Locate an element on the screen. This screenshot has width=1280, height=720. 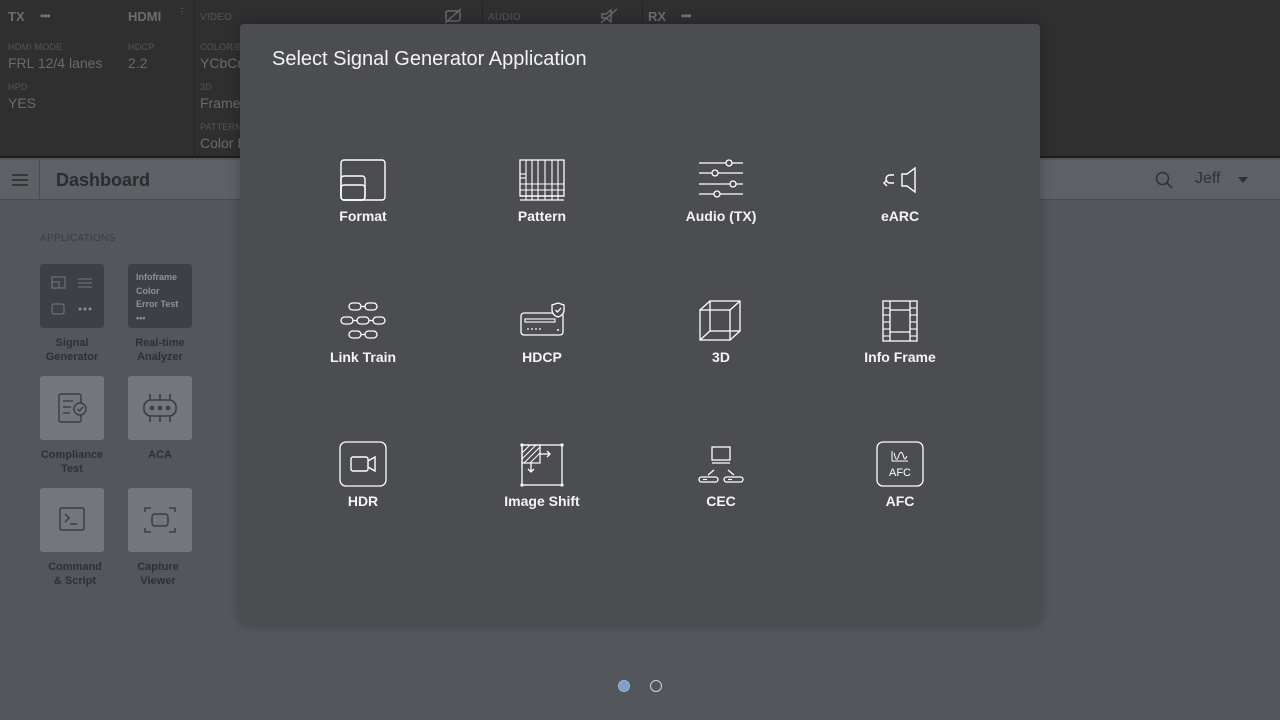
capture-viewer-tile is located at coordinates (160, 520).